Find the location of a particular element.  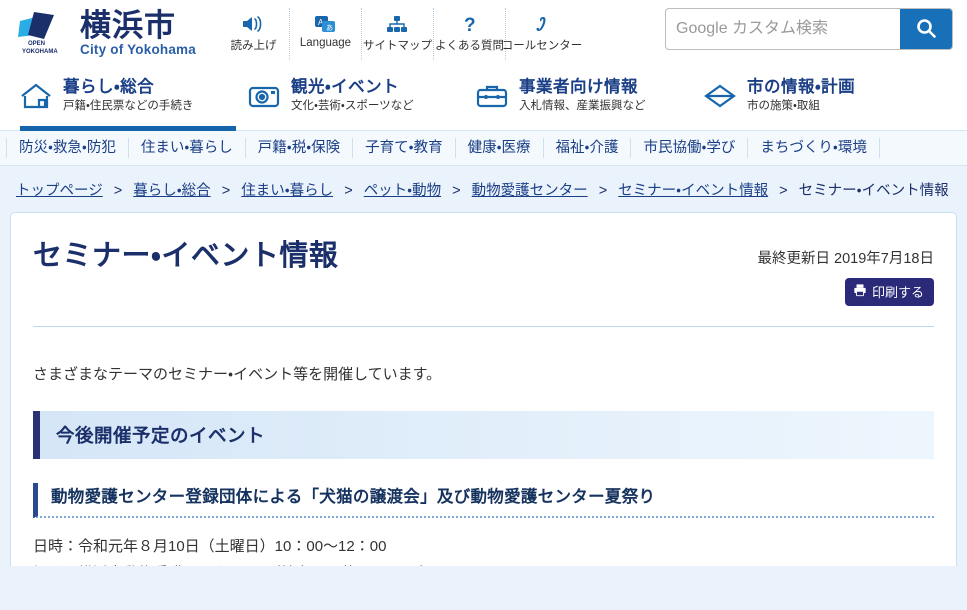

page-title: セミナー・イベント情報 is located at coordinates (186, 256).